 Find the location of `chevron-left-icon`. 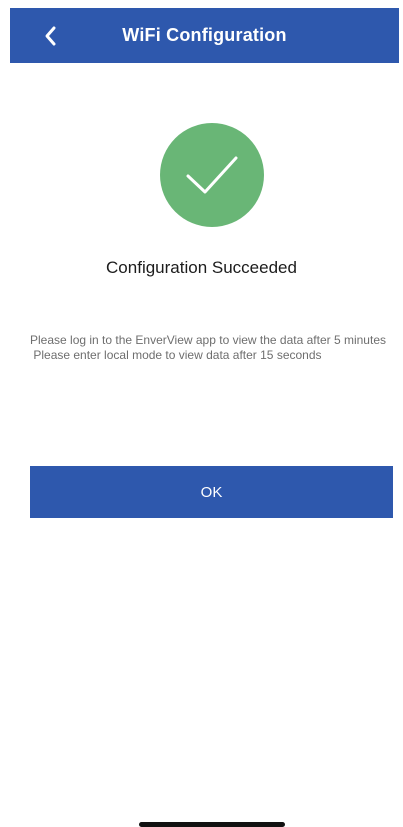

chevron-left-icon is located at coordinates (50, 35).